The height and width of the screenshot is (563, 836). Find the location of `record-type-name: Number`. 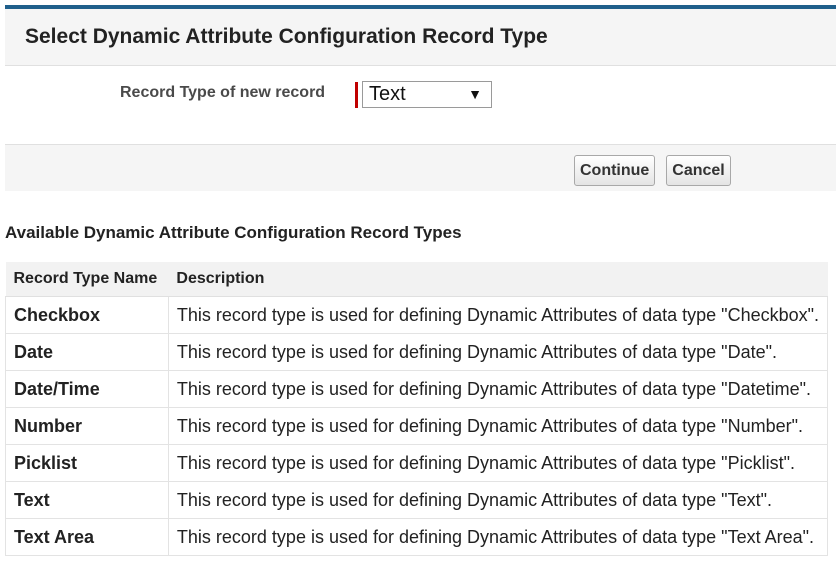

record-type-name: Number is located at coordinates (87, 426).